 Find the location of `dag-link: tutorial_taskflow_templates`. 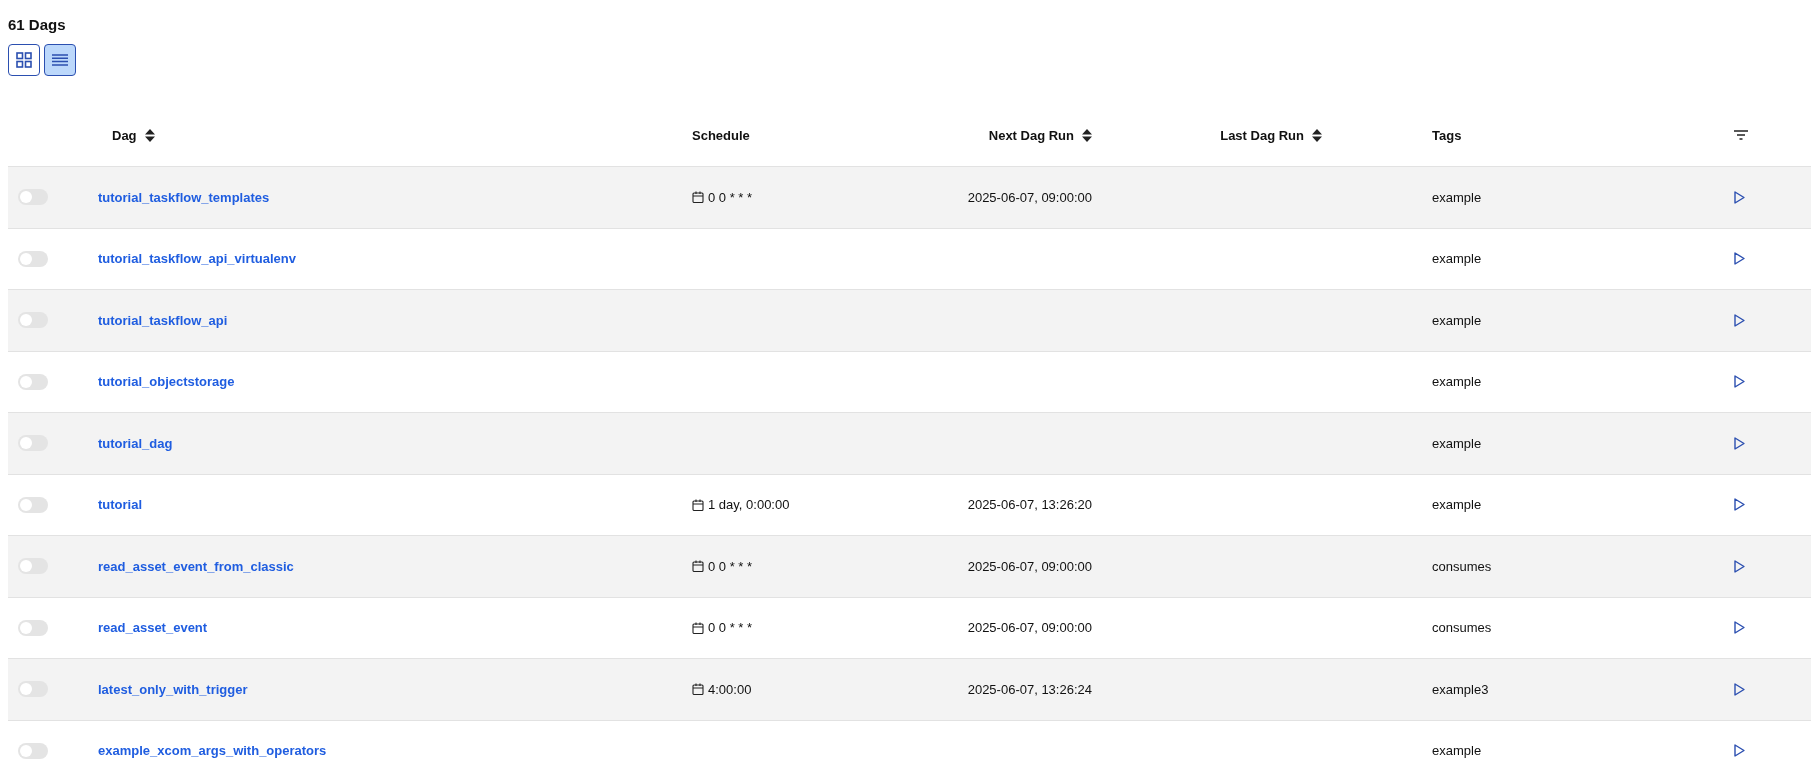

dag-link: tutorial_taskflow_templates is located at coordinates (184, 197).